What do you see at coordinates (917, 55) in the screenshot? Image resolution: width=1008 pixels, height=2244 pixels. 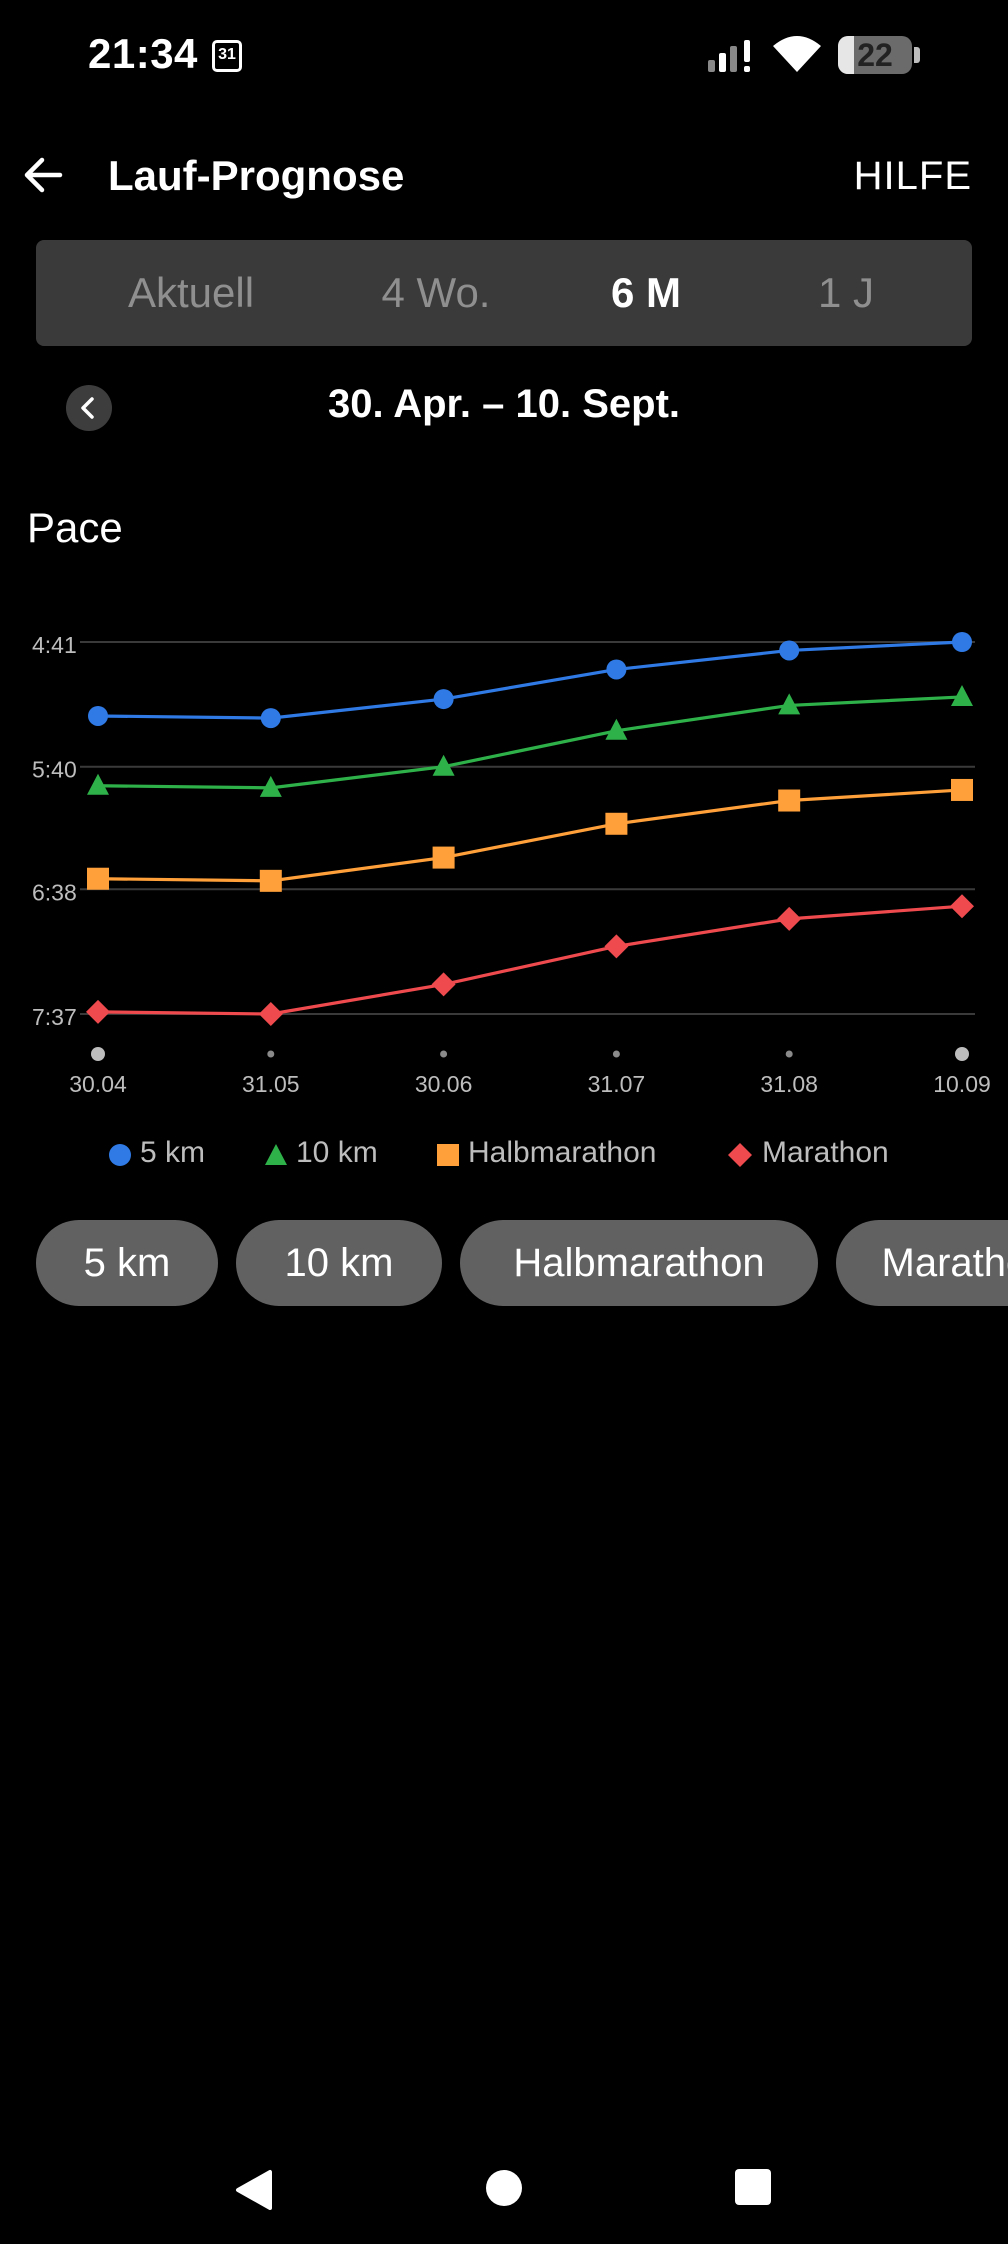 I see `battery-cap` at bounding box center [917, 55].